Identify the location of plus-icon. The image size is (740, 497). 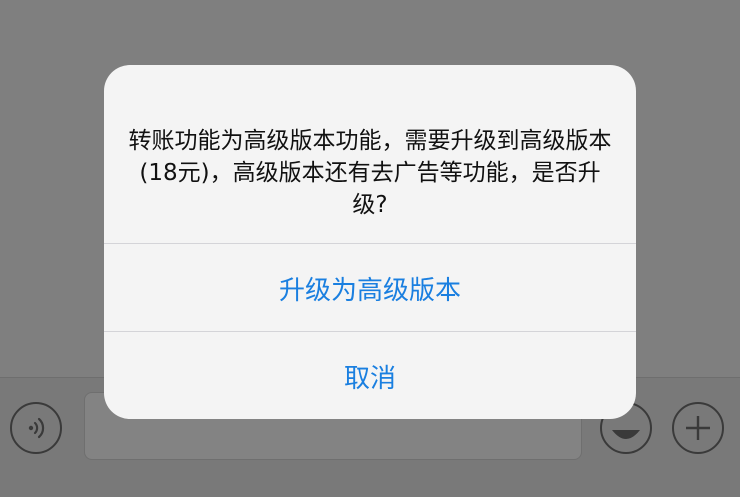
(698, 428).